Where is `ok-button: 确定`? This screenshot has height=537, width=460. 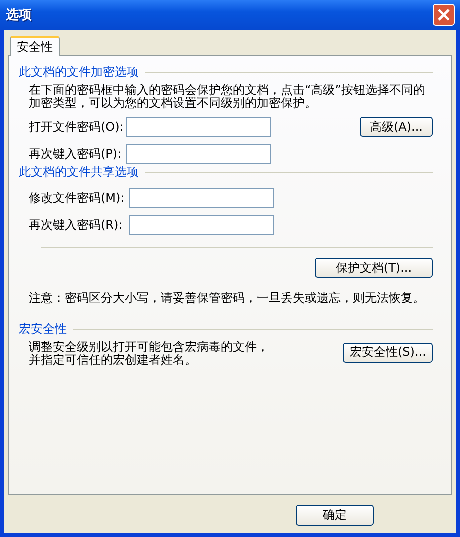 ok-button: 确定 is located at coordinates (335, 515).